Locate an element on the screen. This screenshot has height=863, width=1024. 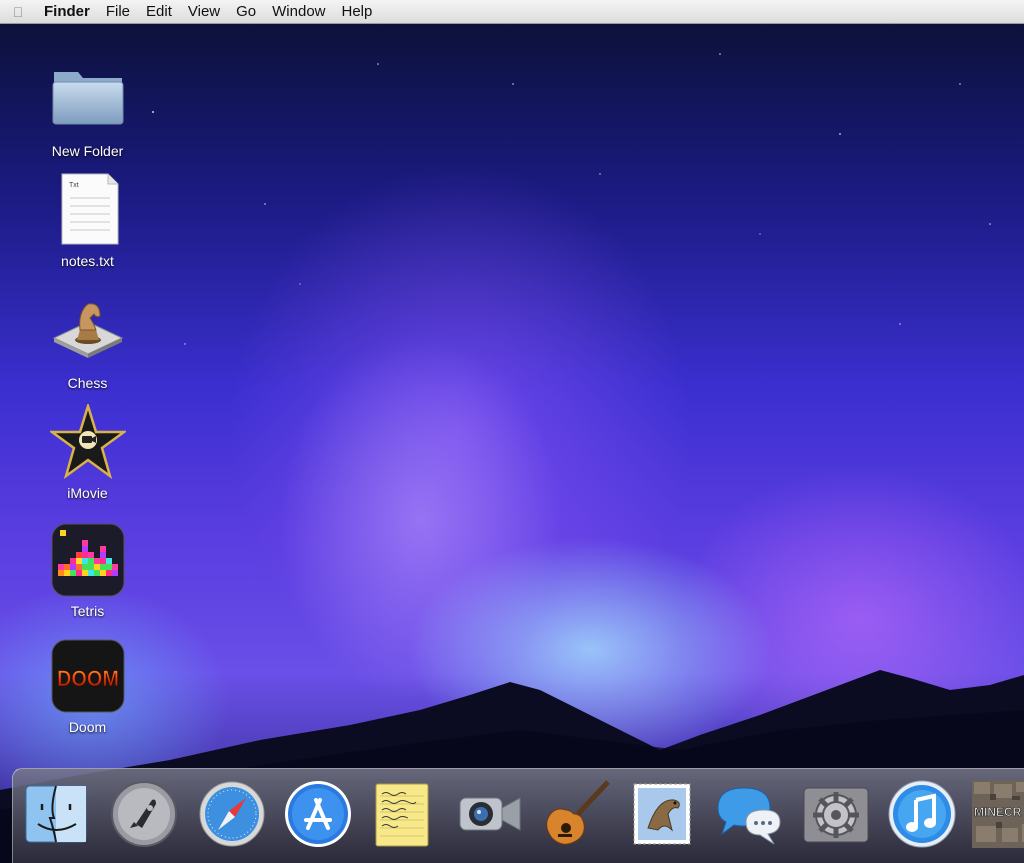
dock-item-launchpad is located at coordinates (144, 814).